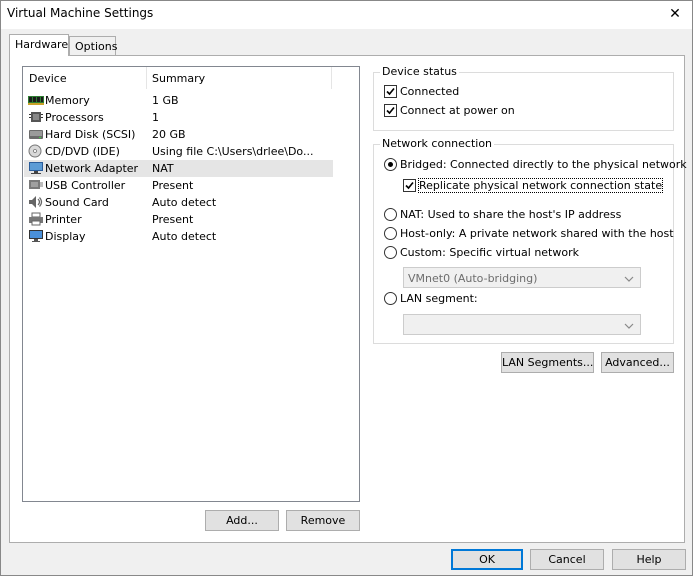 This screenshot has height=576, width=693. What do you see at coordinates (92, 168) in the screenshot?
I see `device-name: Network Adapter` at bounding box center [92, 168].